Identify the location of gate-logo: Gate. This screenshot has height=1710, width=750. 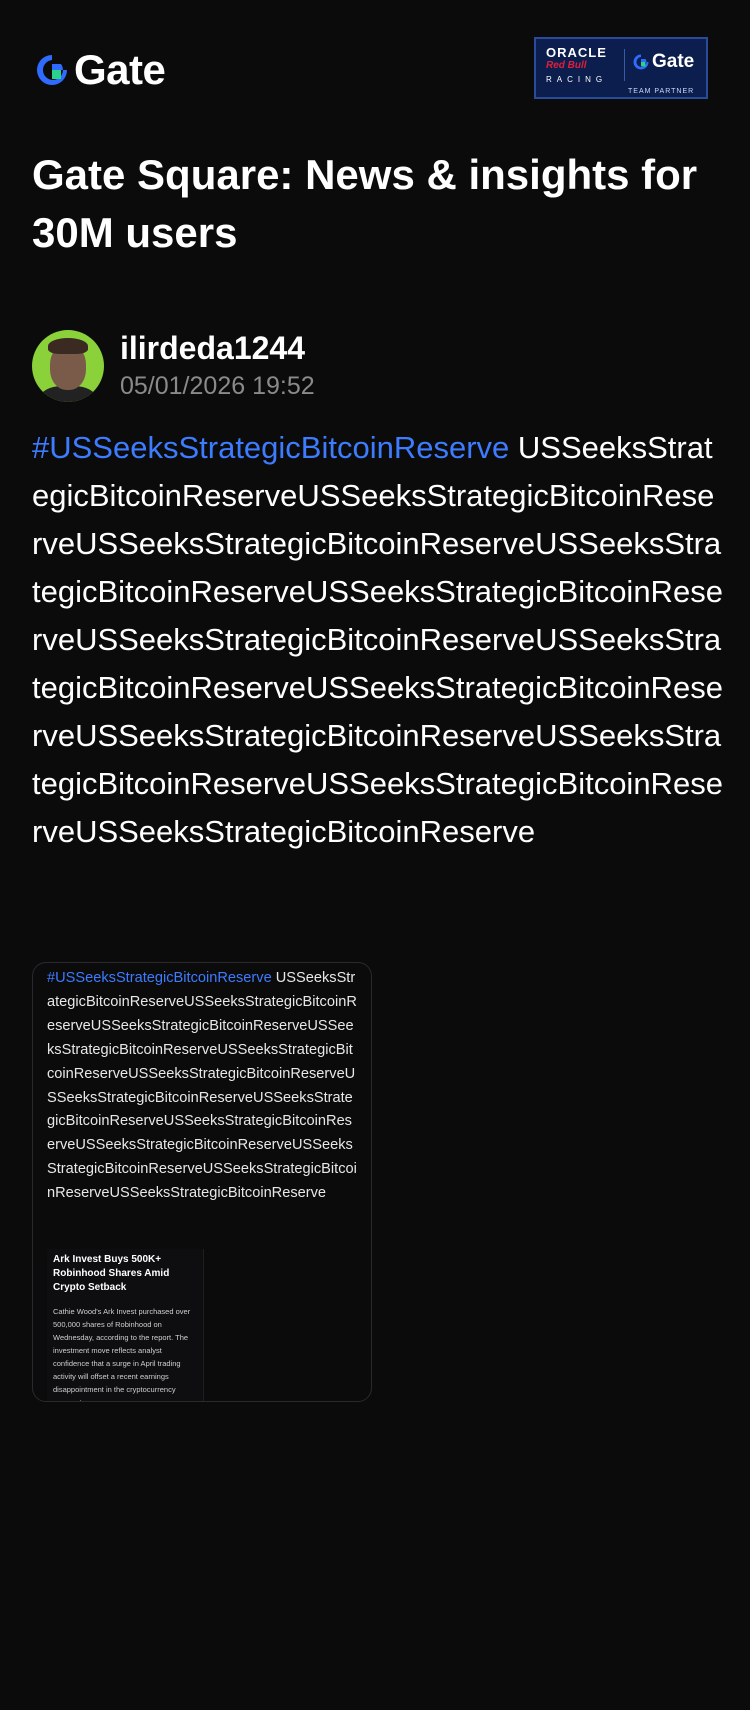
(100, 69).